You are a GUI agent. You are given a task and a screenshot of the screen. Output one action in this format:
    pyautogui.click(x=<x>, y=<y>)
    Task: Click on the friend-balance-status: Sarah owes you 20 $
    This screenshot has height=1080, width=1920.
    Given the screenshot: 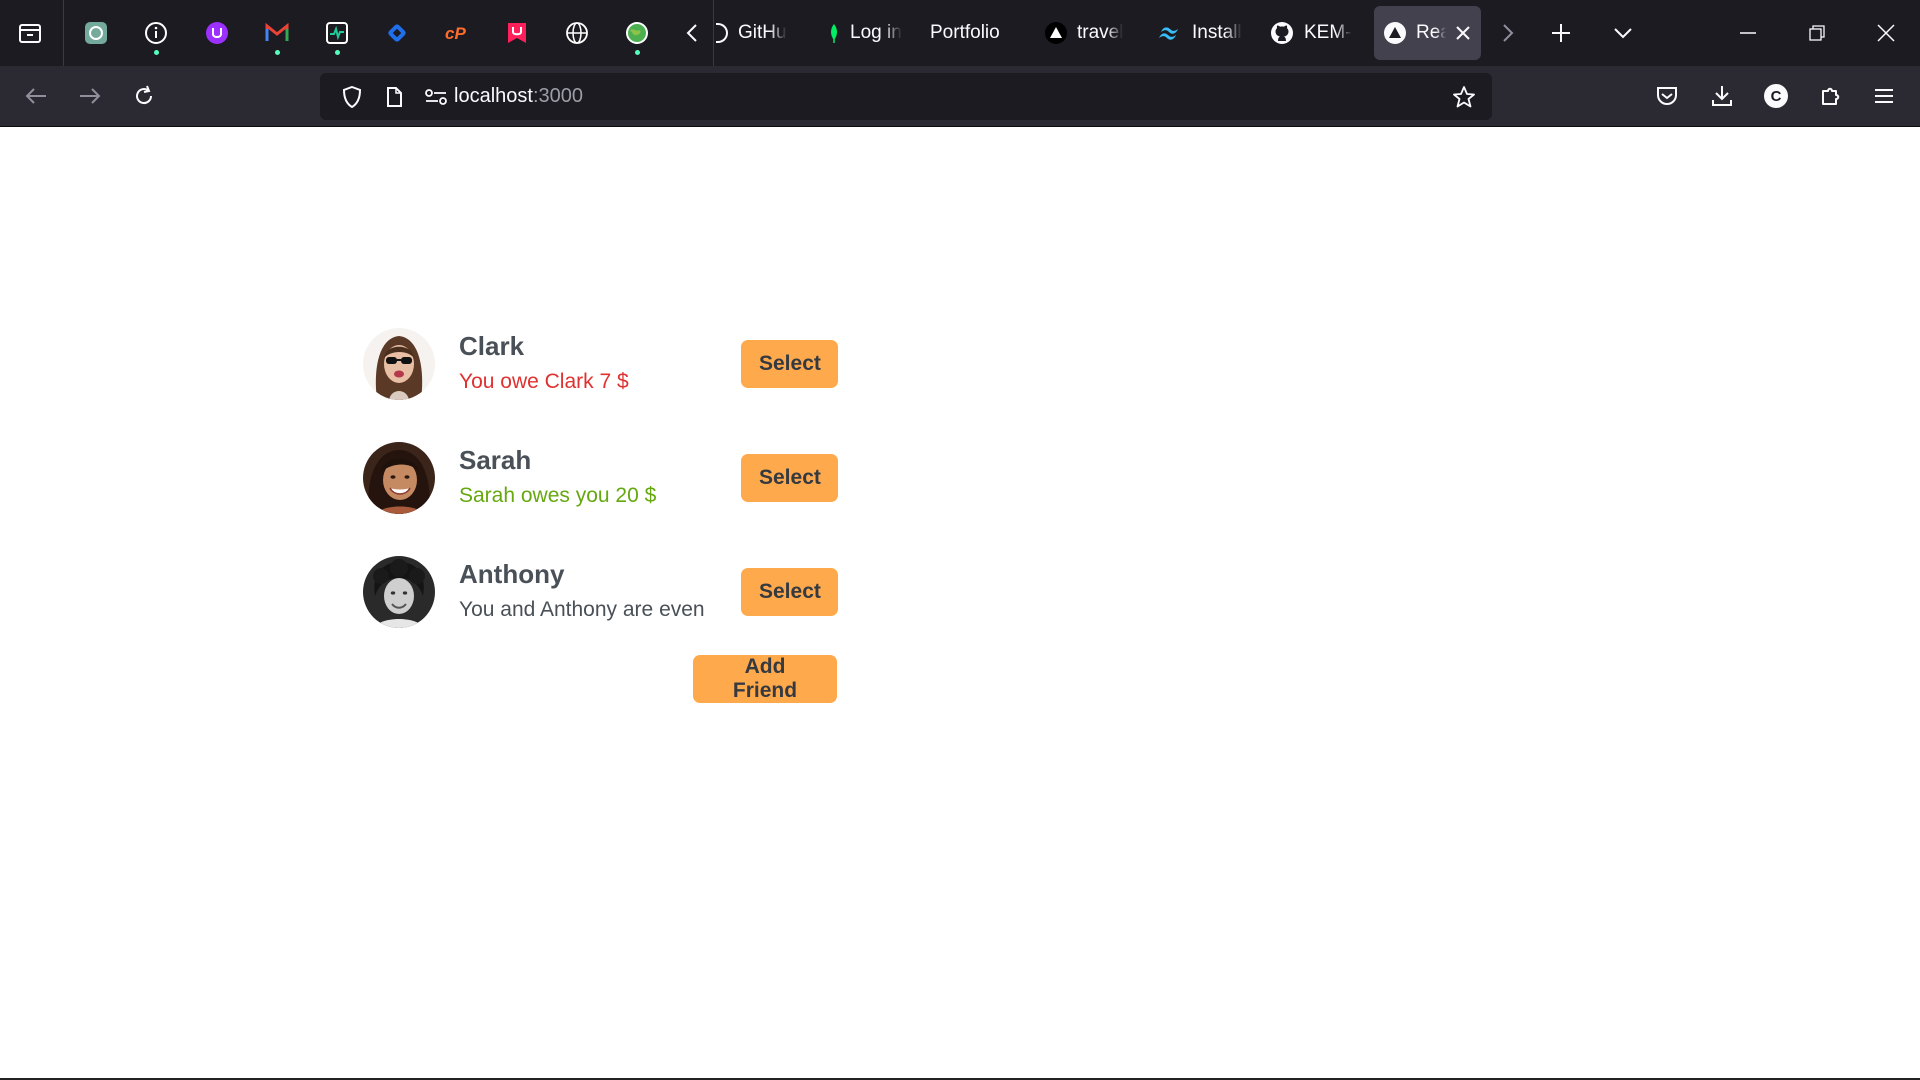 What is the action you would take?
    pyautogui.click(x=558, y=495)
    